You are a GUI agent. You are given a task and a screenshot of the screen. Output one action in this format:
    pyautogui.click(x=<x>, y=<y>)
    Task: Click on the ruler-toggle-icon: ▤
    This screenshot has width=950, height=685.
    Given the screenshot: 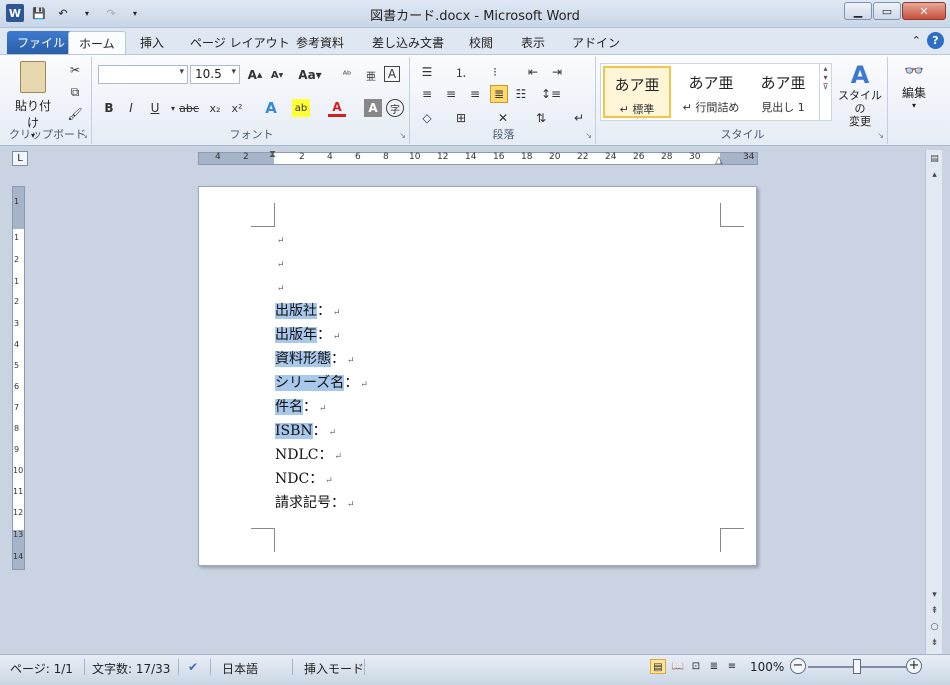 What is the action you would take?
    pyautogui.click(x=934, y=159)
    